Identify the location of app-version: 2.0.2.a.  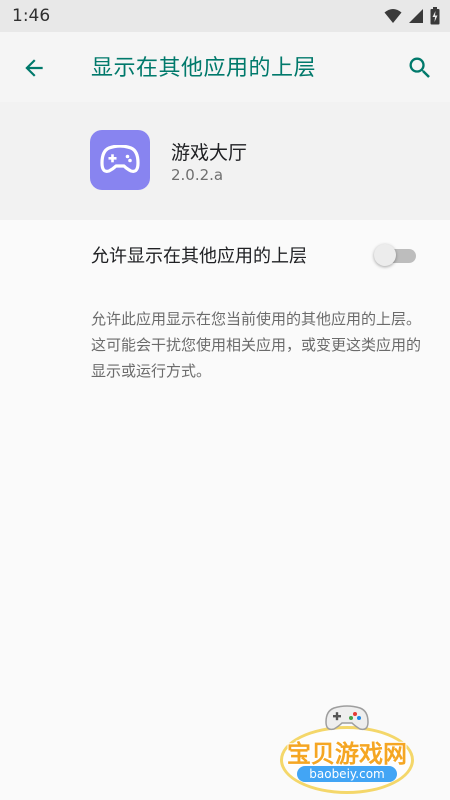
(197, 175).